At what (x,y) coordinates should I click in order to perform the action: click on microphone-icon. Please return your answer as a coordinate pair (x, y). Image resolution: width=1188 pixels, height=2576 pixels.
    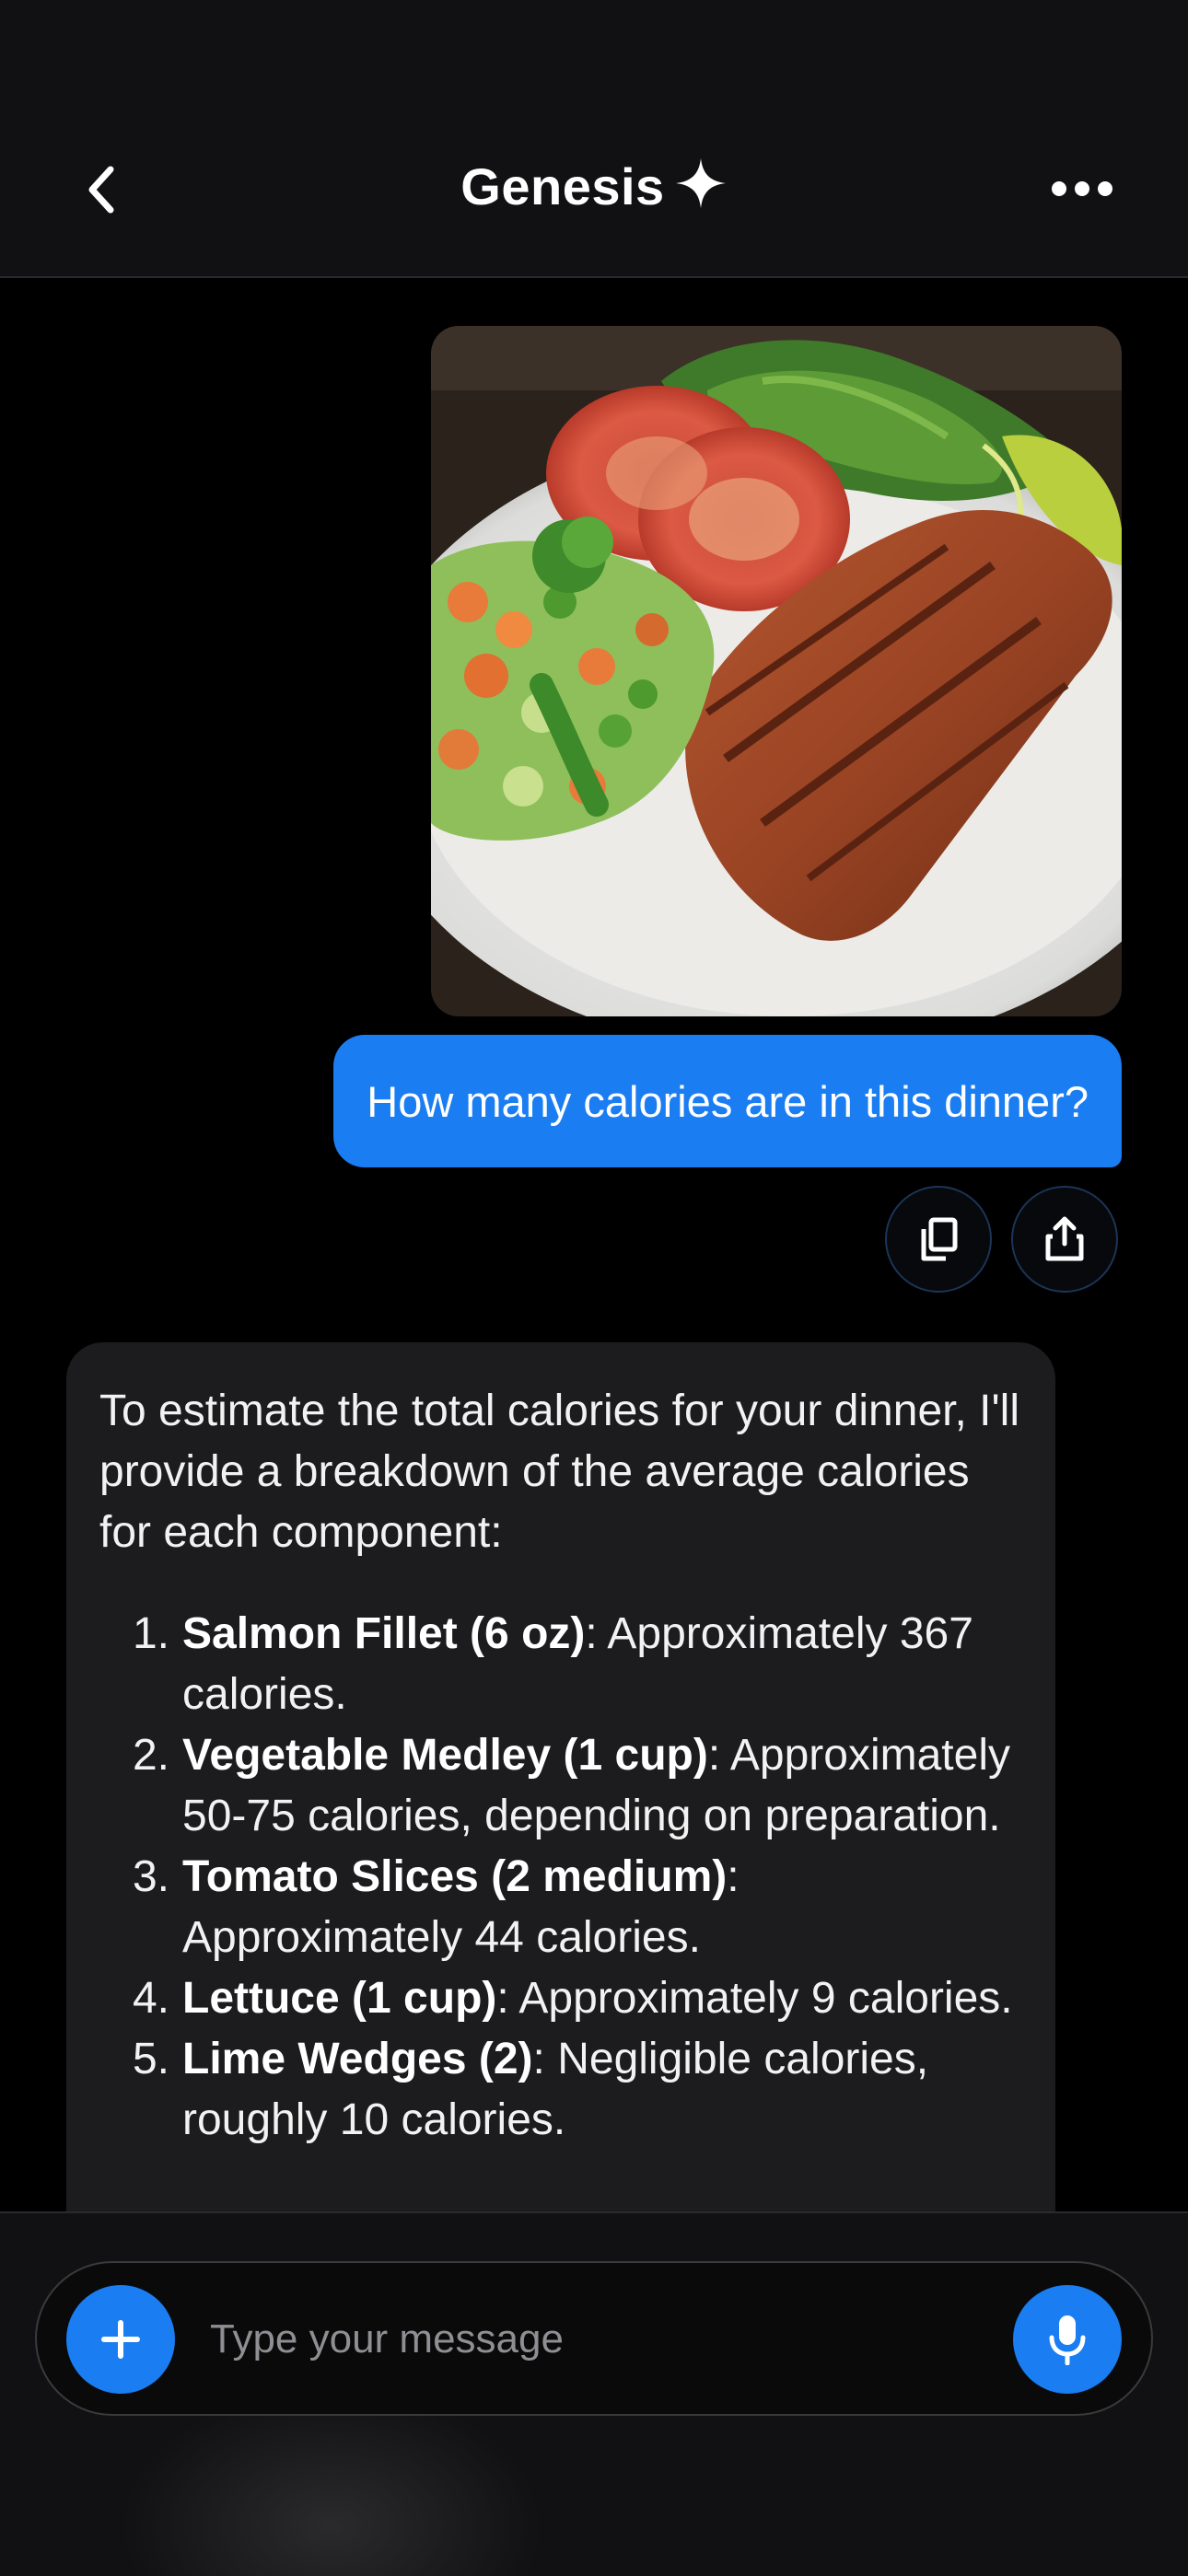
    Looking at the image, I should click on (1067, 2340).